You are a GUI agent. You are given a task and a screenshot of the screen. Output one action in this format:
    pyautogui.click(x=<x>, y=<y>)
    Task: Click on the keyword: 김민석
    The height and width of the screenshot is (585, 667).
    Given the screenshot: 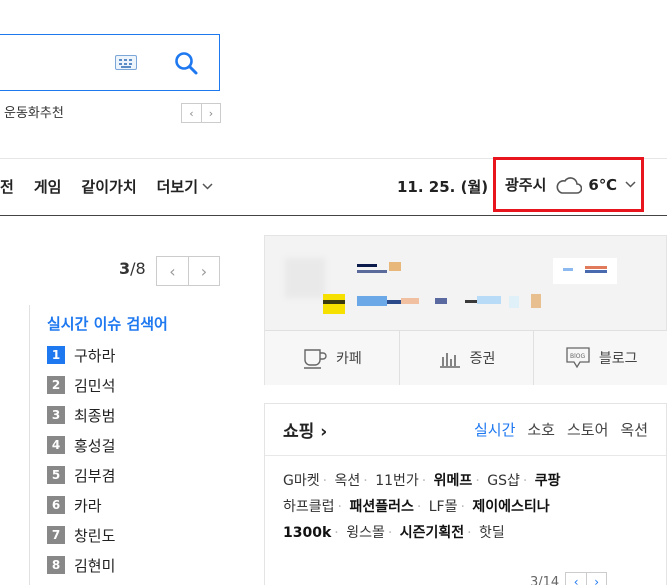 What is the action you would take?
    pyautogui.click(x=94, y=385)
    